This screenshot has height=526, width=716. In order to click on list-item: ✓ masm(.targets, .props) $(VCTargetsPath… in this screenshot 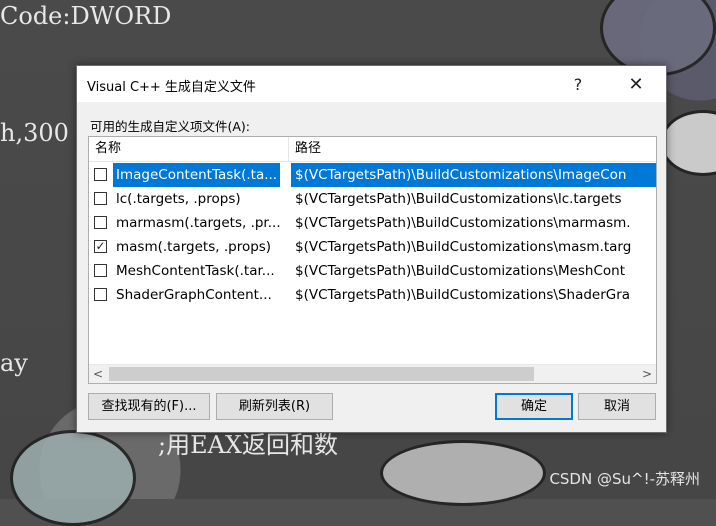, I will do `click(372, 247)`.